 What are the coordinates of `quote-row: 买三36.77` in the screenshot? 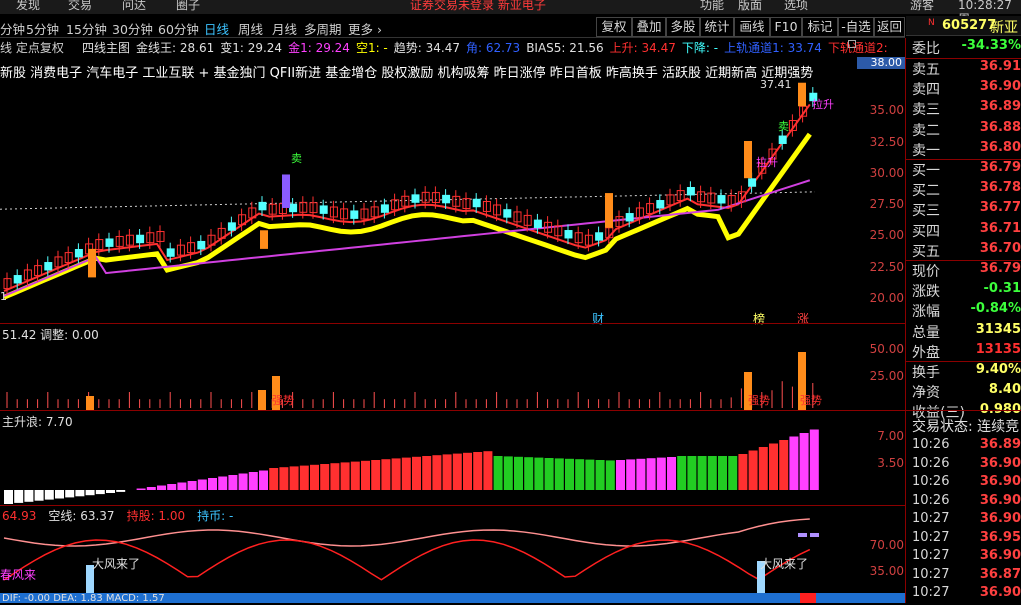 It's located at (963, 210).